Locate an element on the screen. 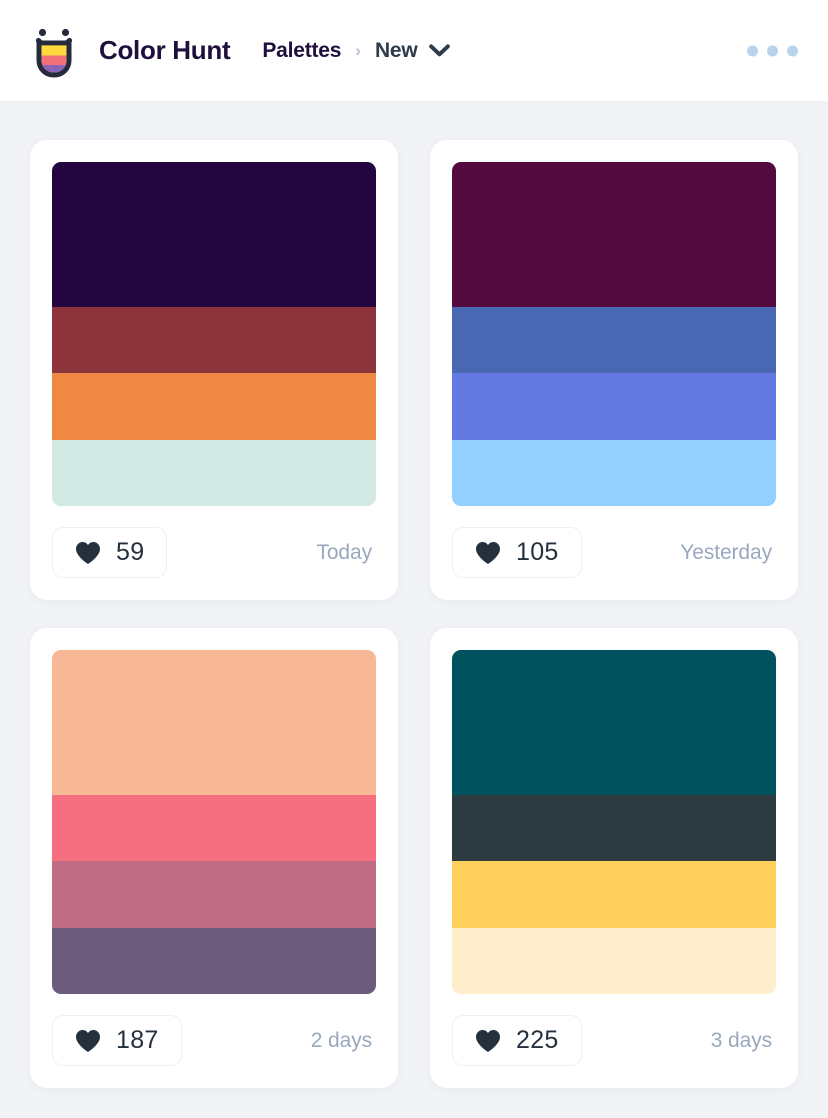 The width and height of the screenshot is (828, 1118). like-button: 59 is located at coordinates (110, 552).